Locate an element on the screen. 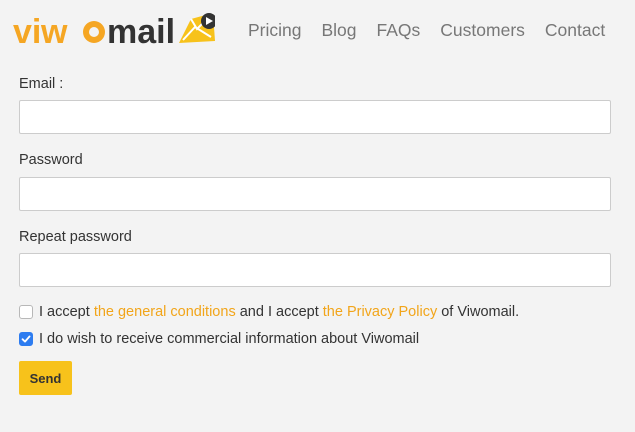 The height and width of the screenshot is (432, 635). svg-text: vi is located at coordinates (27, 32).